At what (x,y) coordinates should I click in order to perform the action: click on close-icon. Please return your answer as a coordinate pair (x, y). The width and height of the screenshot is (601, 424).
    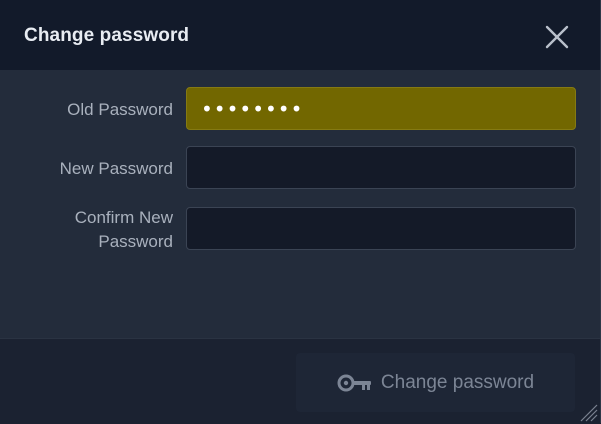
    Looking at the image, I should click on (557, 37).